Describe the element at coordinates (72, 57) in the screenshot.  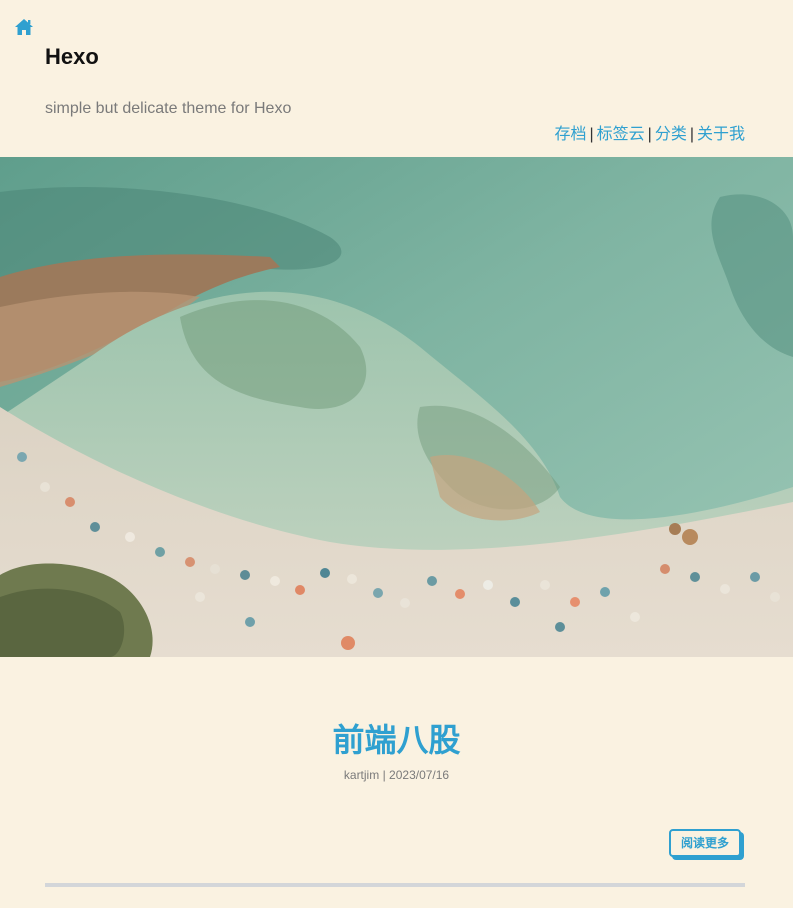
I see `site-title: Hexo` at that location.